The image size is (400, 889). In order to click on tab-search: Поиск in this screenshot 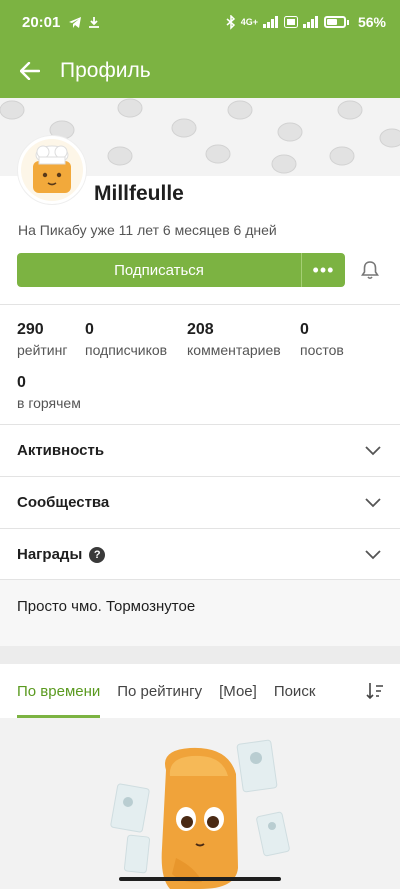, I will do `click(295, 691)`.